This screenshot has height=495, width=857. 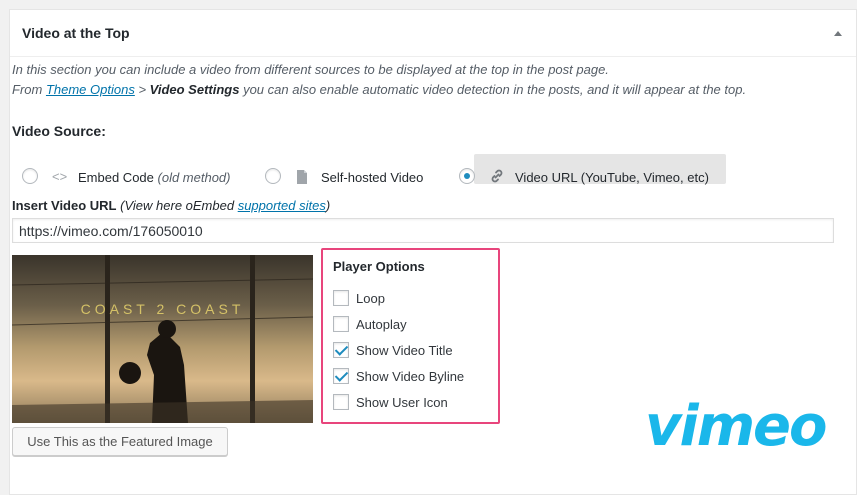 I want to click on video-settings-text: Video Settings, so click(x=194, y=89).